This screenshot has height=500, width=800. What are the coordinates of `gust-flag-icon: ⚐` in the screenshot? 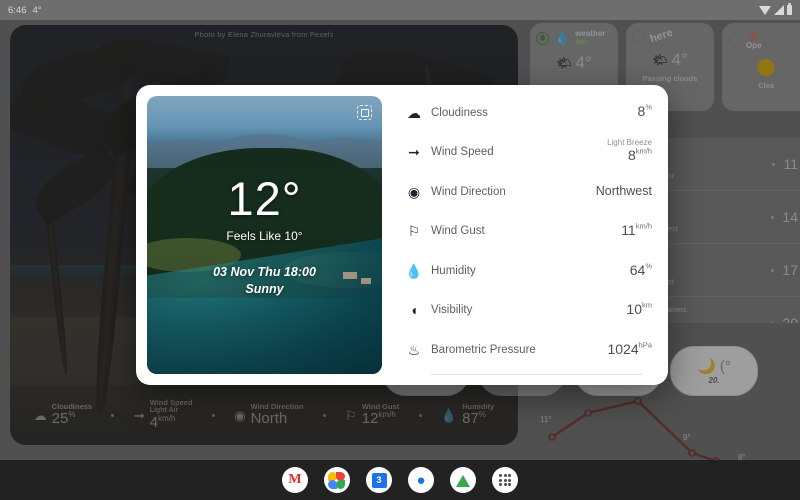 It's located at (414, 231).